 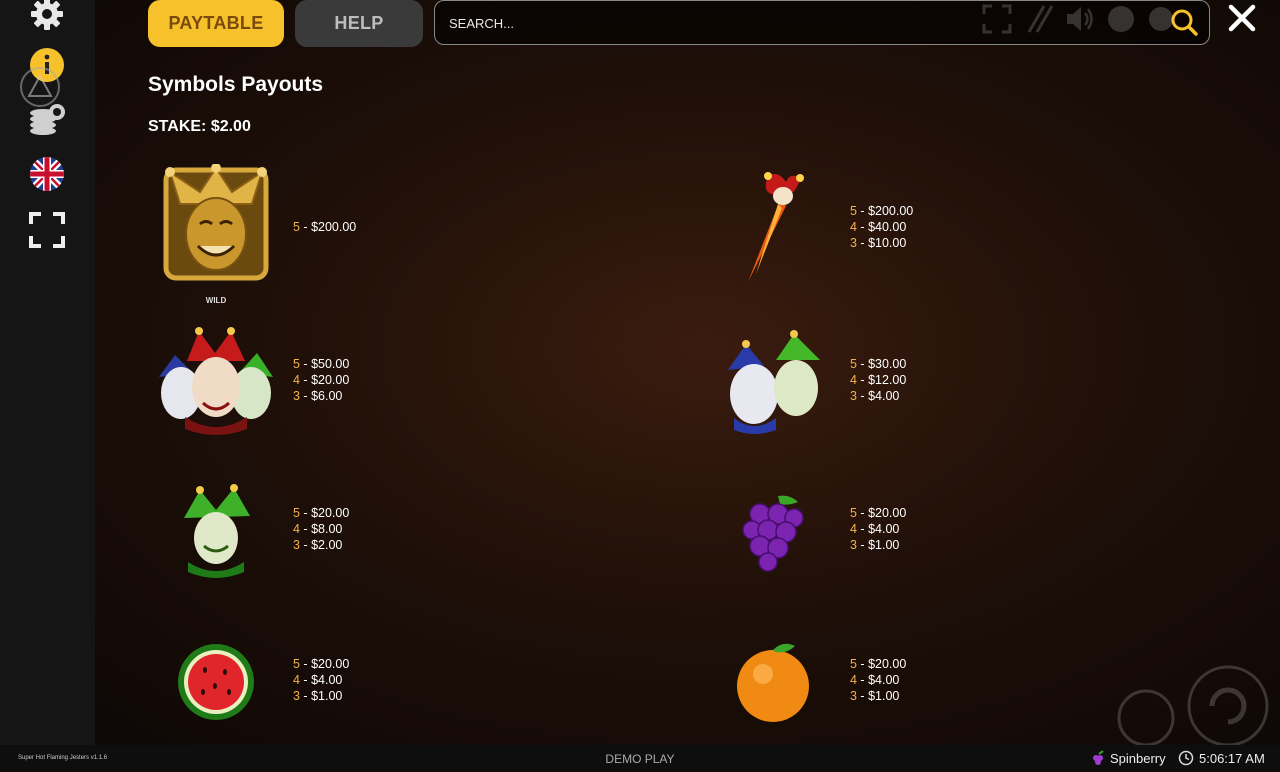 I want to click on payout: $8.00, so click(x=327, y=529).